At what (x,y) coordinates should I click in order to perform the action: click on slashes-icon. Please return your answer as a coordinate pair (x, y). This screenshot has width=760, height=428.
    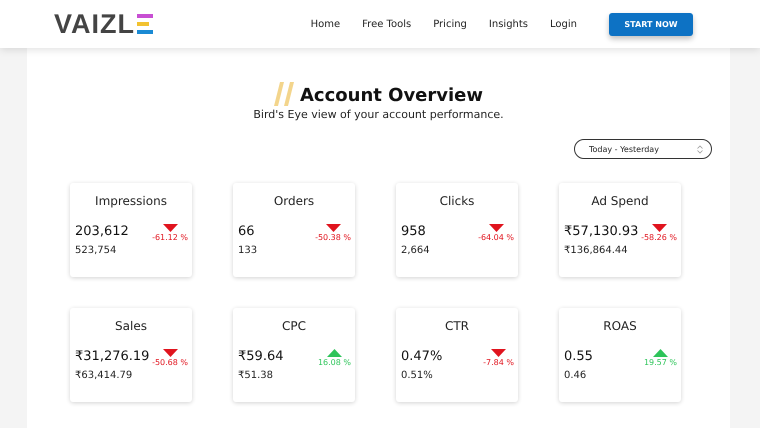
    Looking at the image, I should click on (285, 94).